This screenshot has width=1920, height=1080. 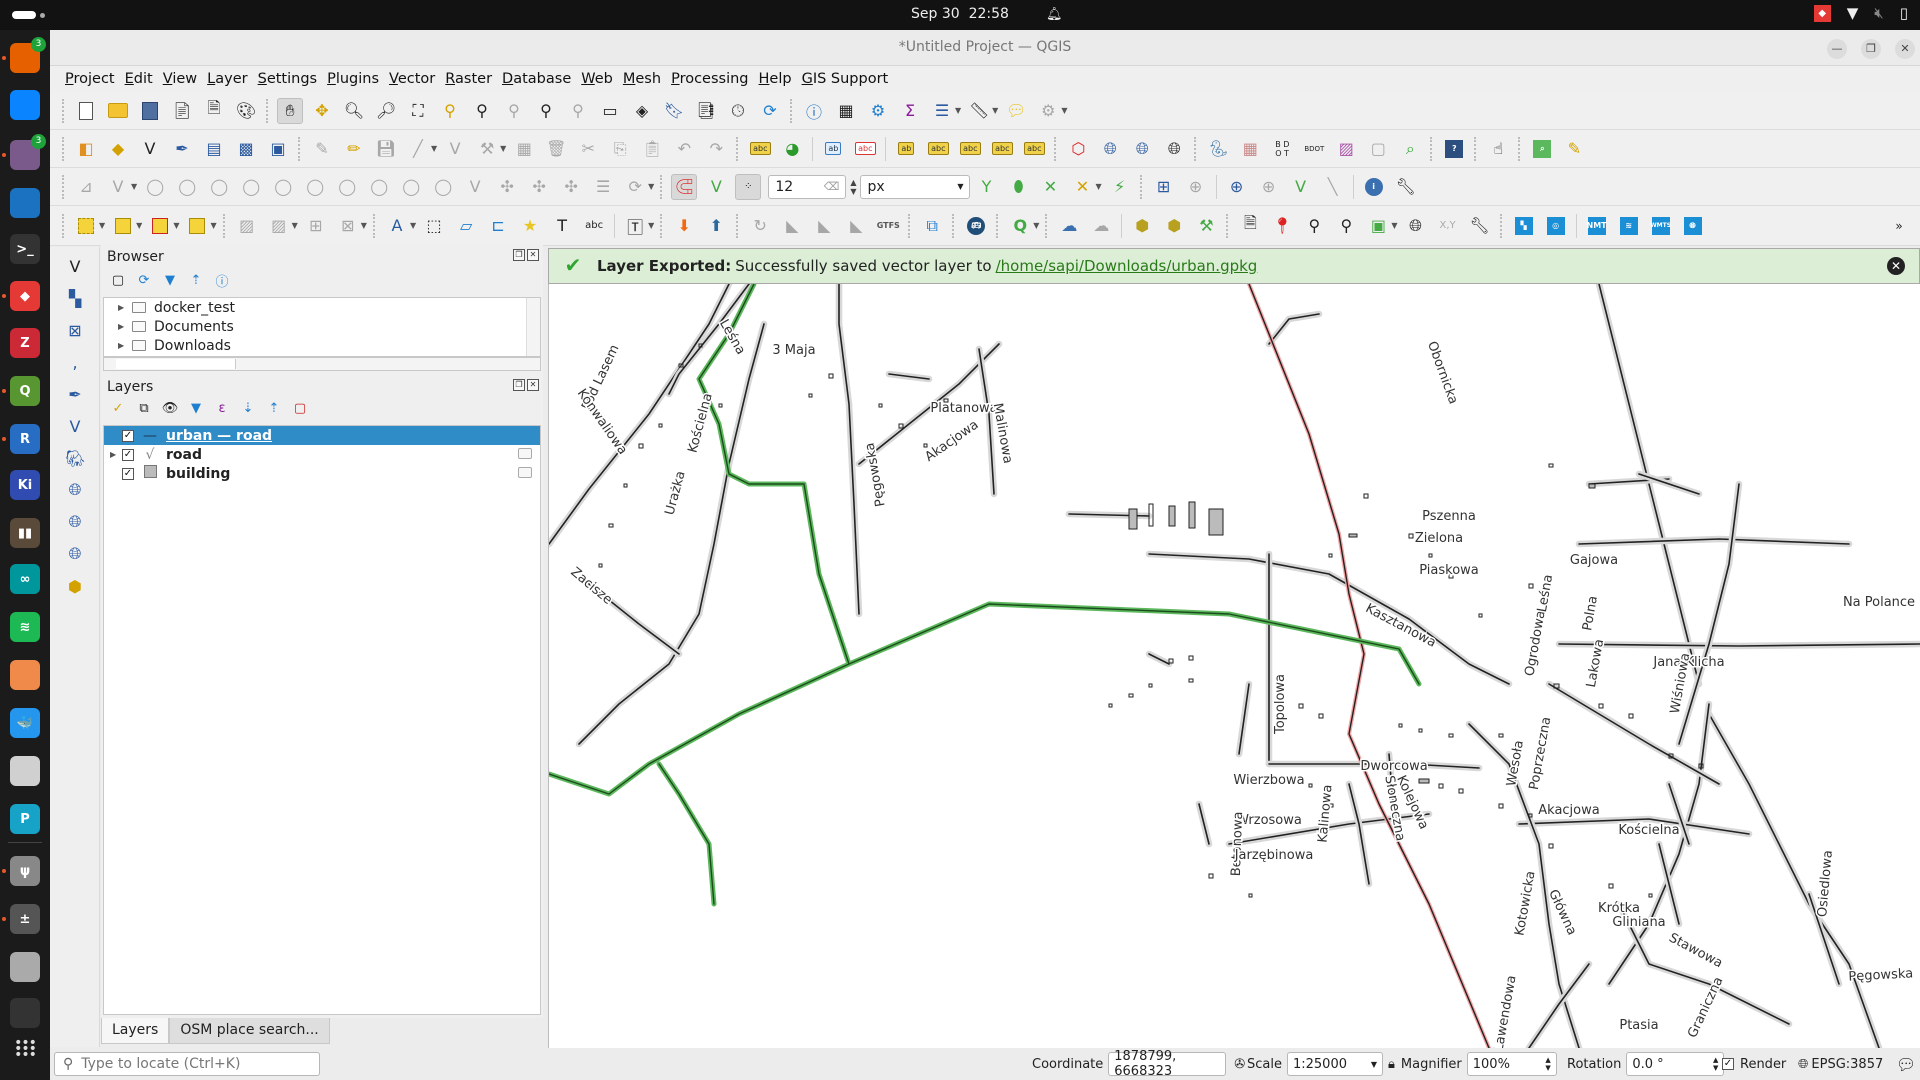 I want to click on dock-app-arduino: ∞, so click(x=25, y=579).